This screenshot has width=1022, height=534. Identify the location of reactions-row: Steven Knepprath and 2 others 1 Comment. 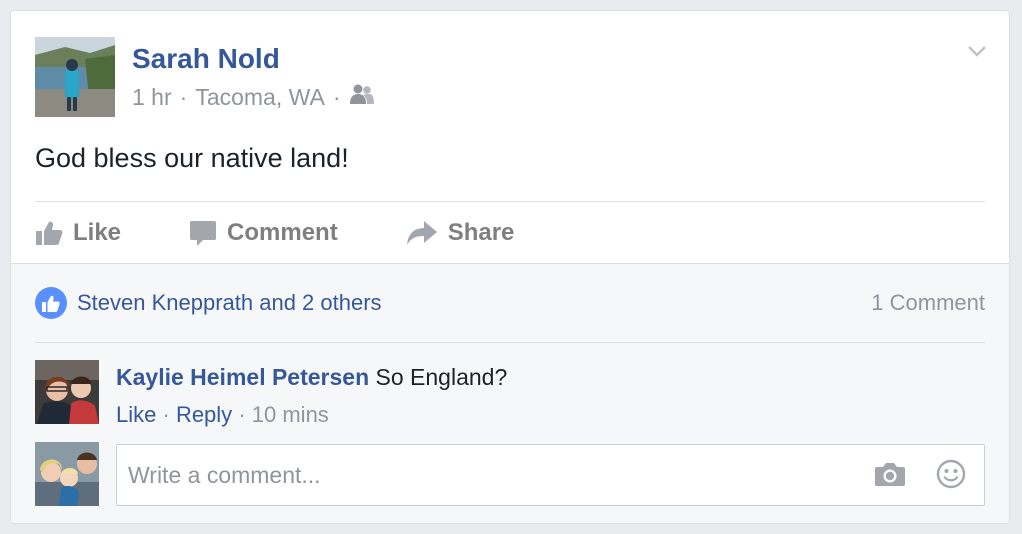
(510, 303).